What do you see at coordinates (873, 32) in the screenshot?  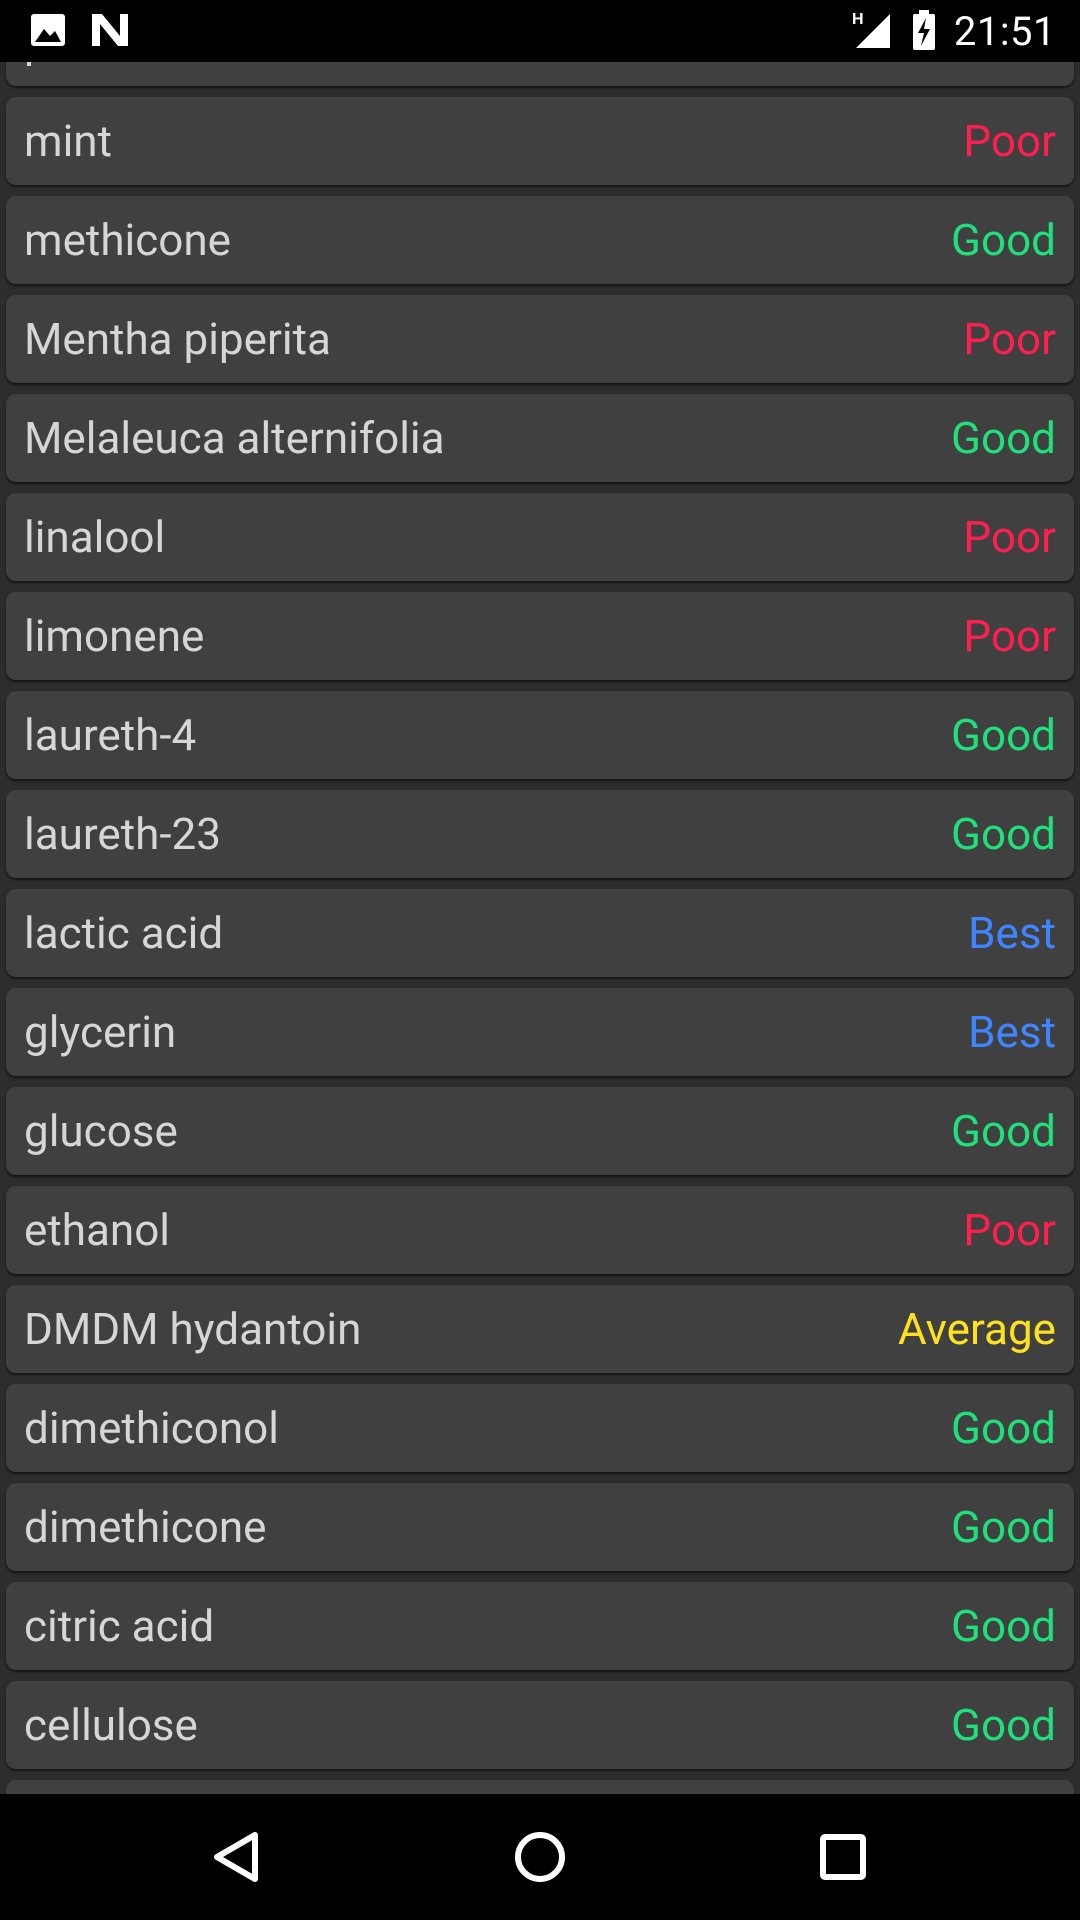 I see `signal-icon: H` at bounding box center [873, 32].